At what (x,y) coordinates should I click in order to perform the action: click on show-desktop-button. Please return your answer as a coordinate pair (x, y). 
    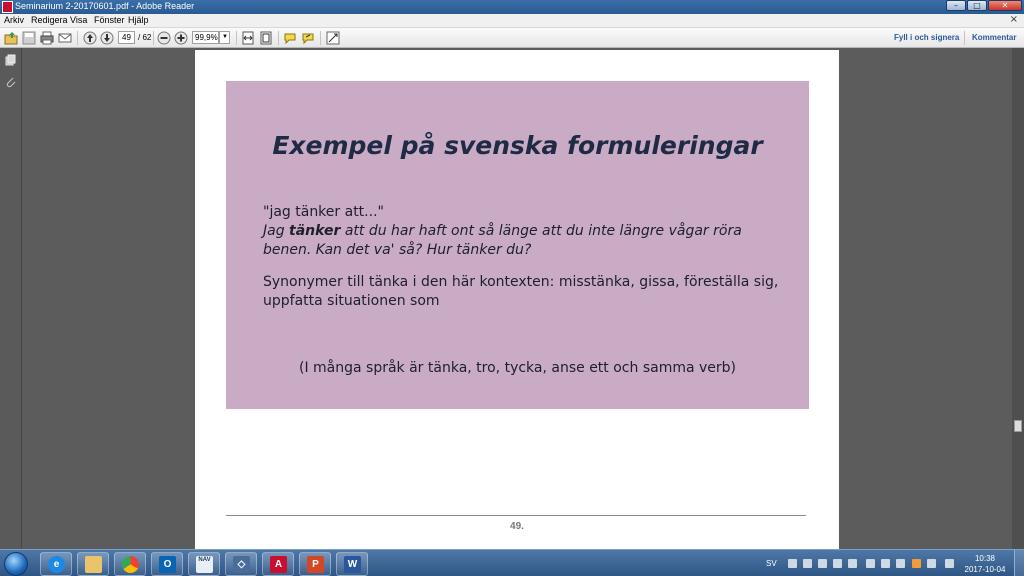
    Looking at the image, I should click on (1019, 563).